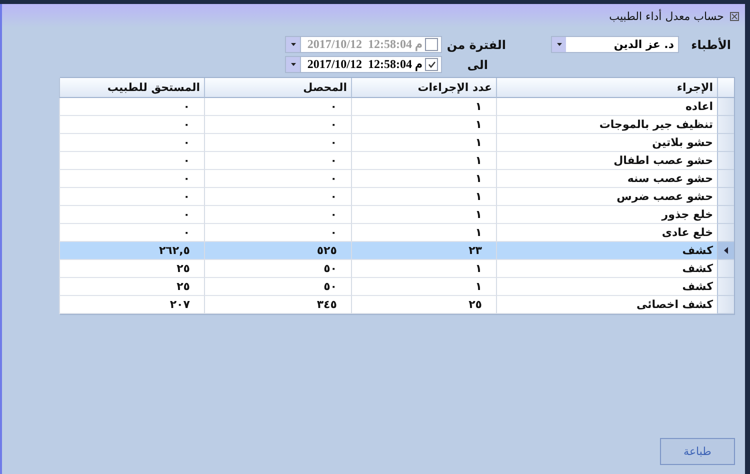 The width and height of the screenshot is (750, 474). Describe the element at coordinates (606, 125) in the screenshot. I see `table-cell: تنظيف جير بالموجات` at that location.